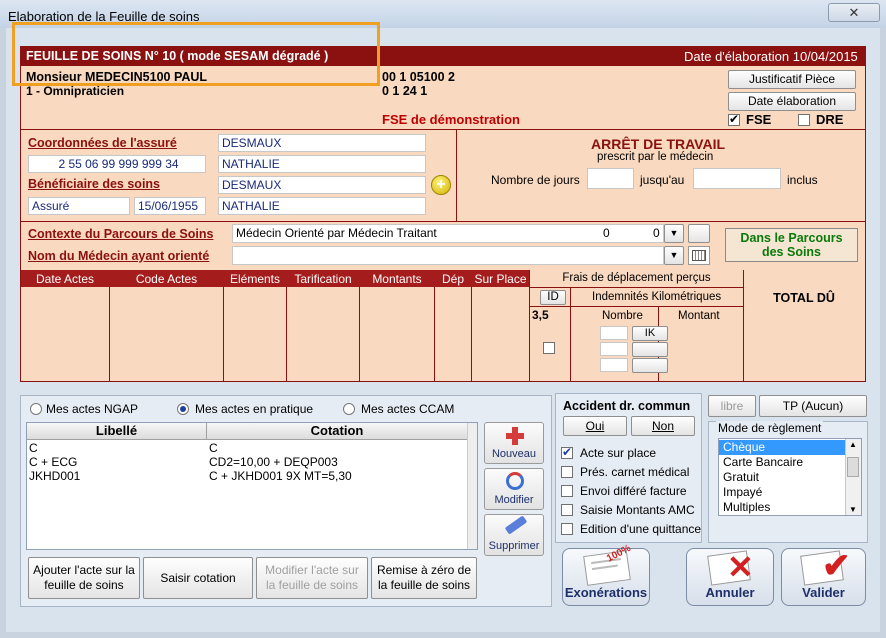  Describe the element at coordinates (792, 79) in the screenshot. I see `justificatif-piece-button: Justificatif Pièce` at that location.